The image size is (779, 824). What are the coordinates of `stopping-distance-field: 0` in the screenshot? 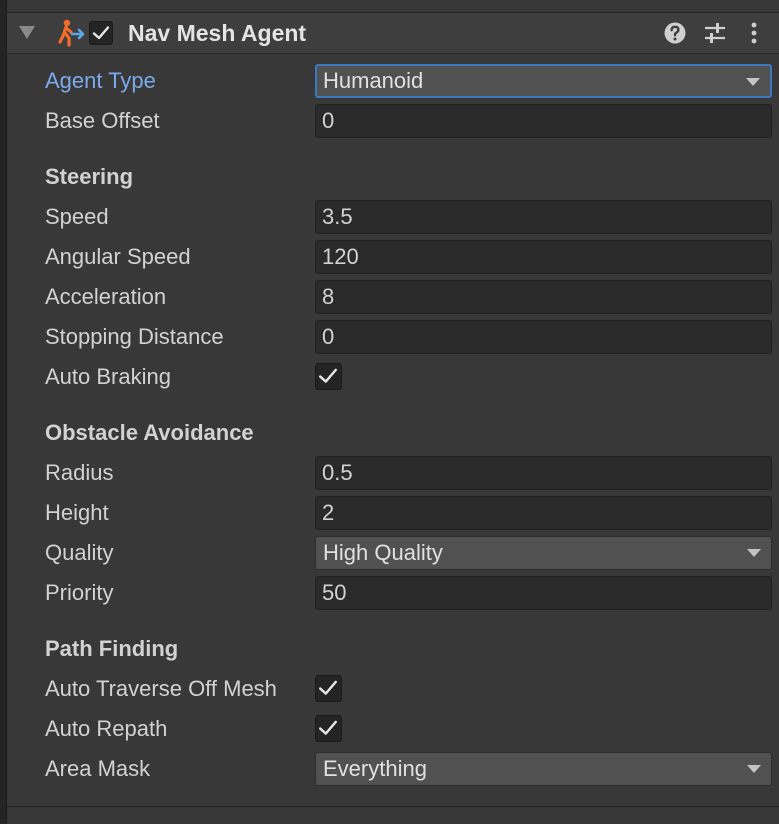 It's located at (543, 337).